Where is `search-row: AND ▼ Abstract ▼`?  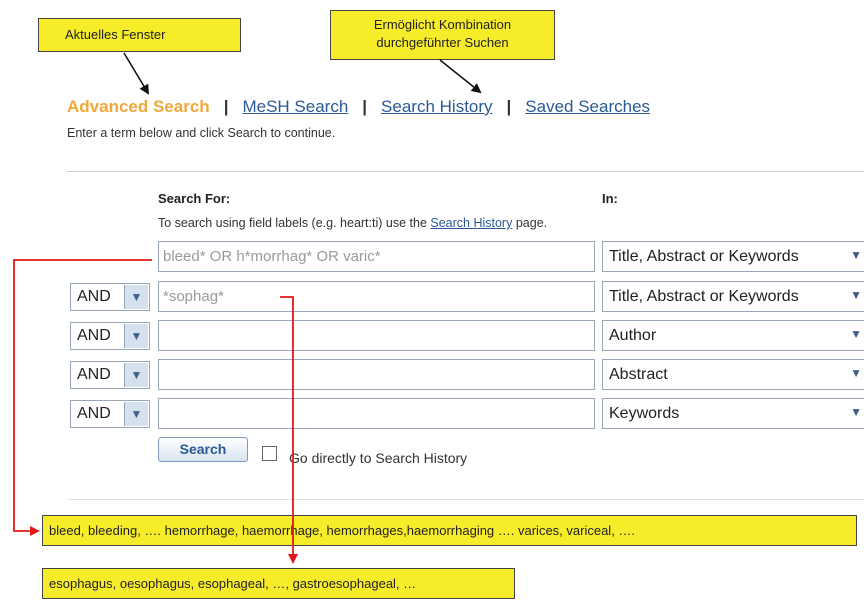 search-row: AND ▼ Abstract ▼ is located at coordinates (432, 376).